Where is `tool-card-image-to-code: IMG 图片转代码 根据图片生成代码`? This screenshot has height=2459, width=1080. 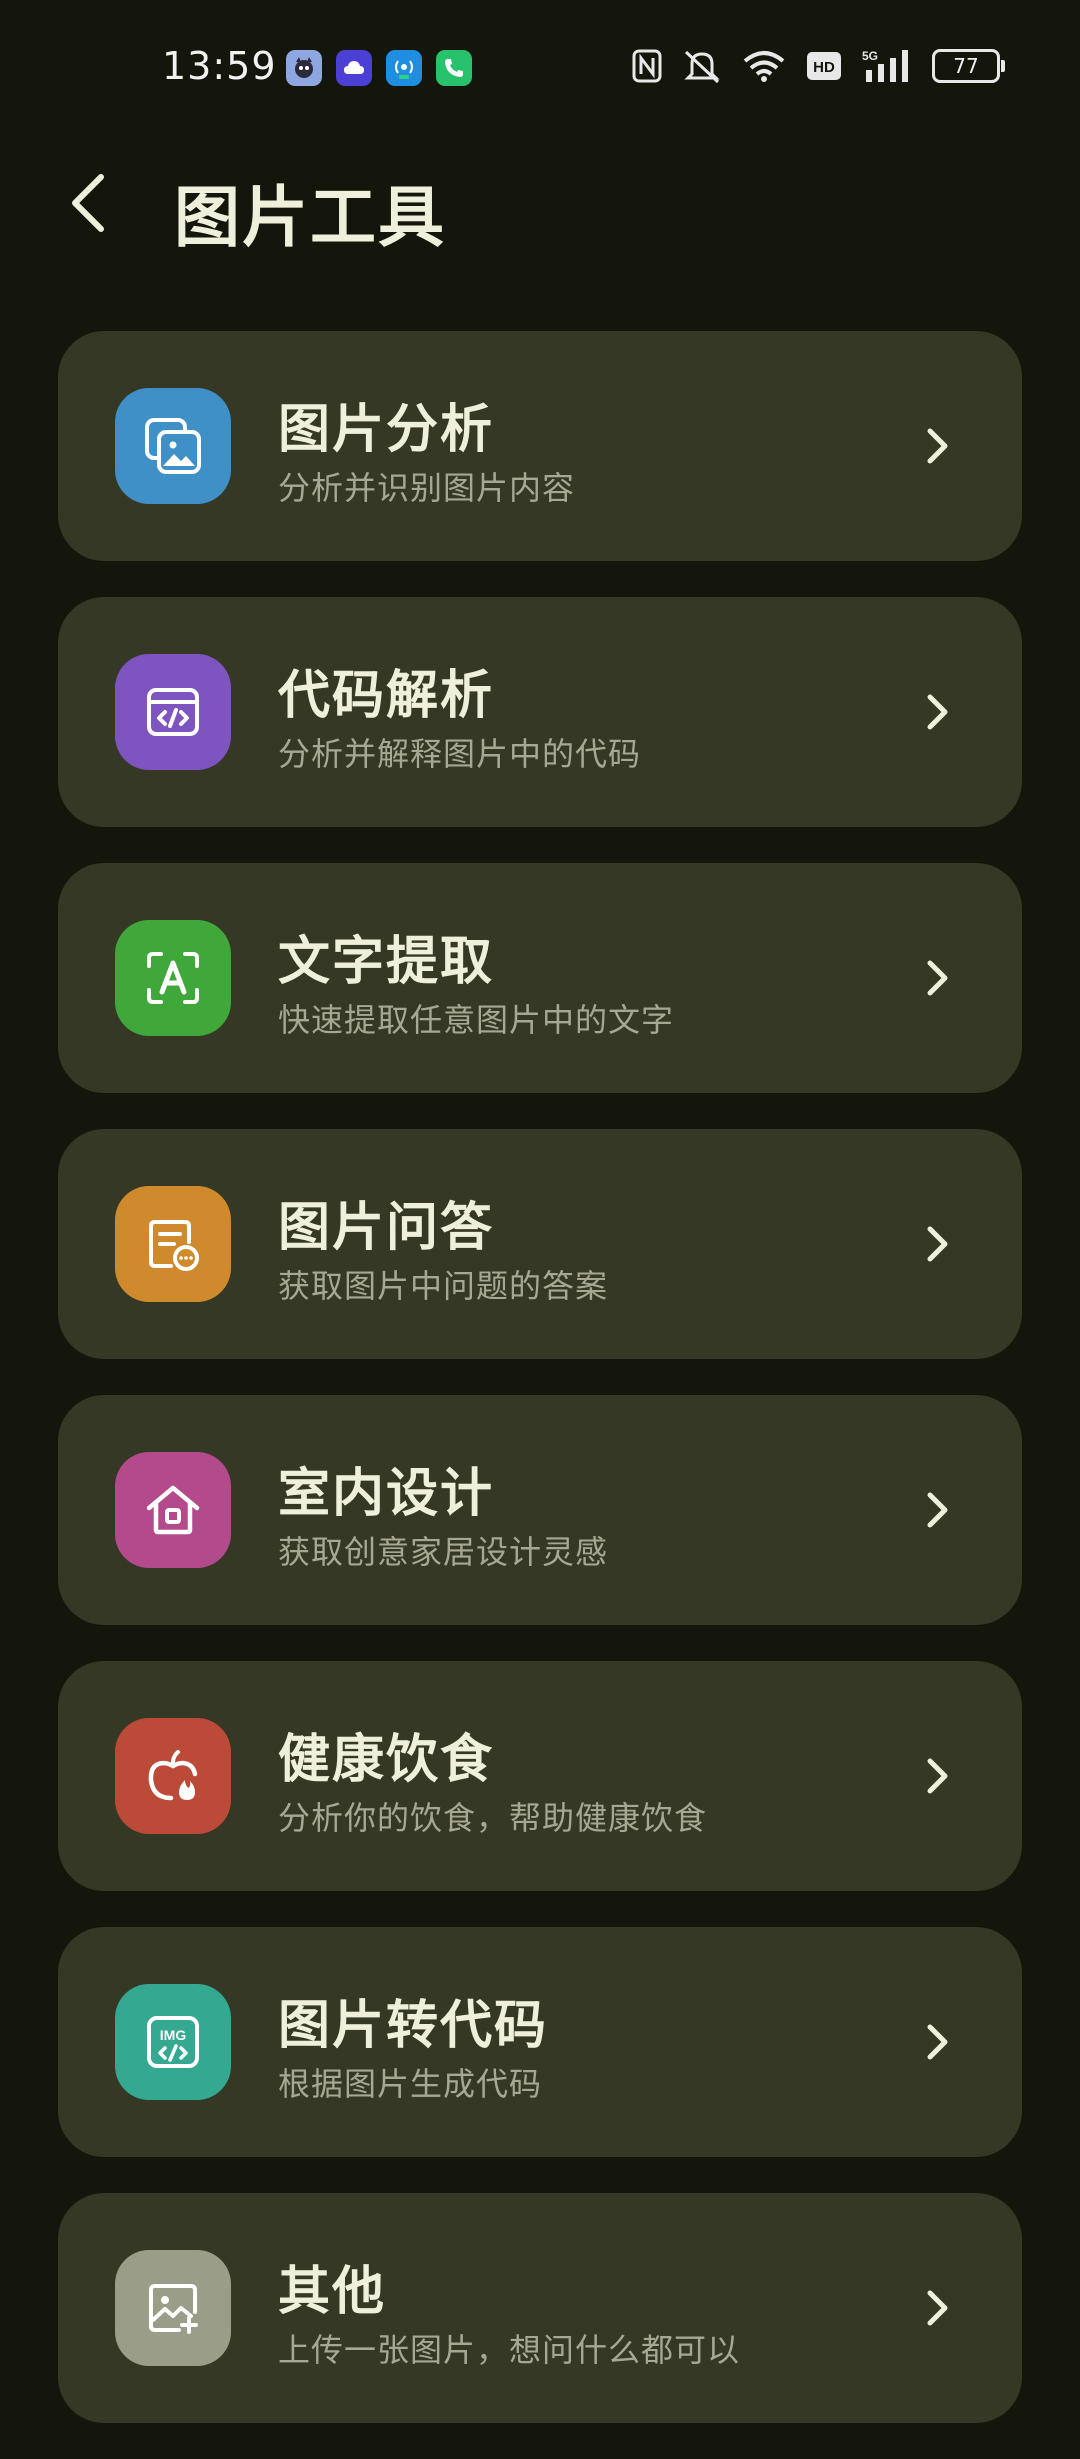
tool-card-image-to-code: IMG 图片转代码 根据图片生成代码 is located at coordinates (540, 2042).